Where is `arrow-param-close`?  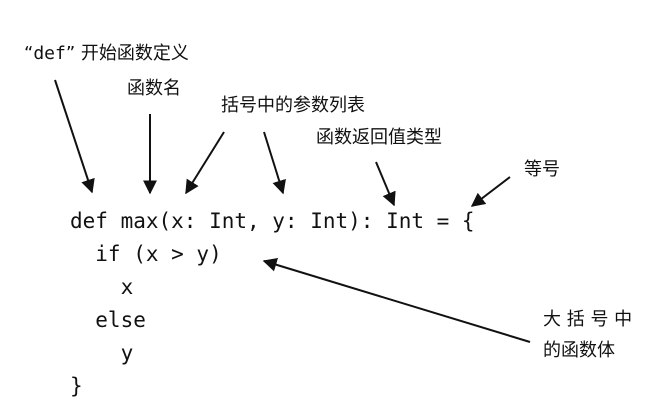 arrow-param-close is located at coordinates (274, 163).